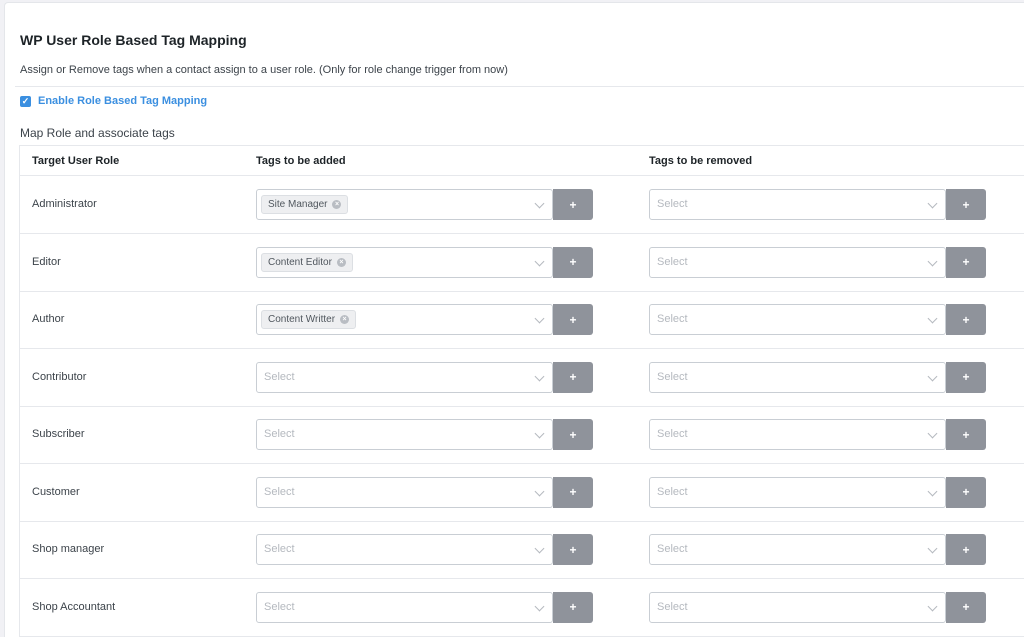 The height and width of the screenshot is (637, 1024). I want to click on page-title: WP User Role Based Tag Mapping, so click(133, 40).